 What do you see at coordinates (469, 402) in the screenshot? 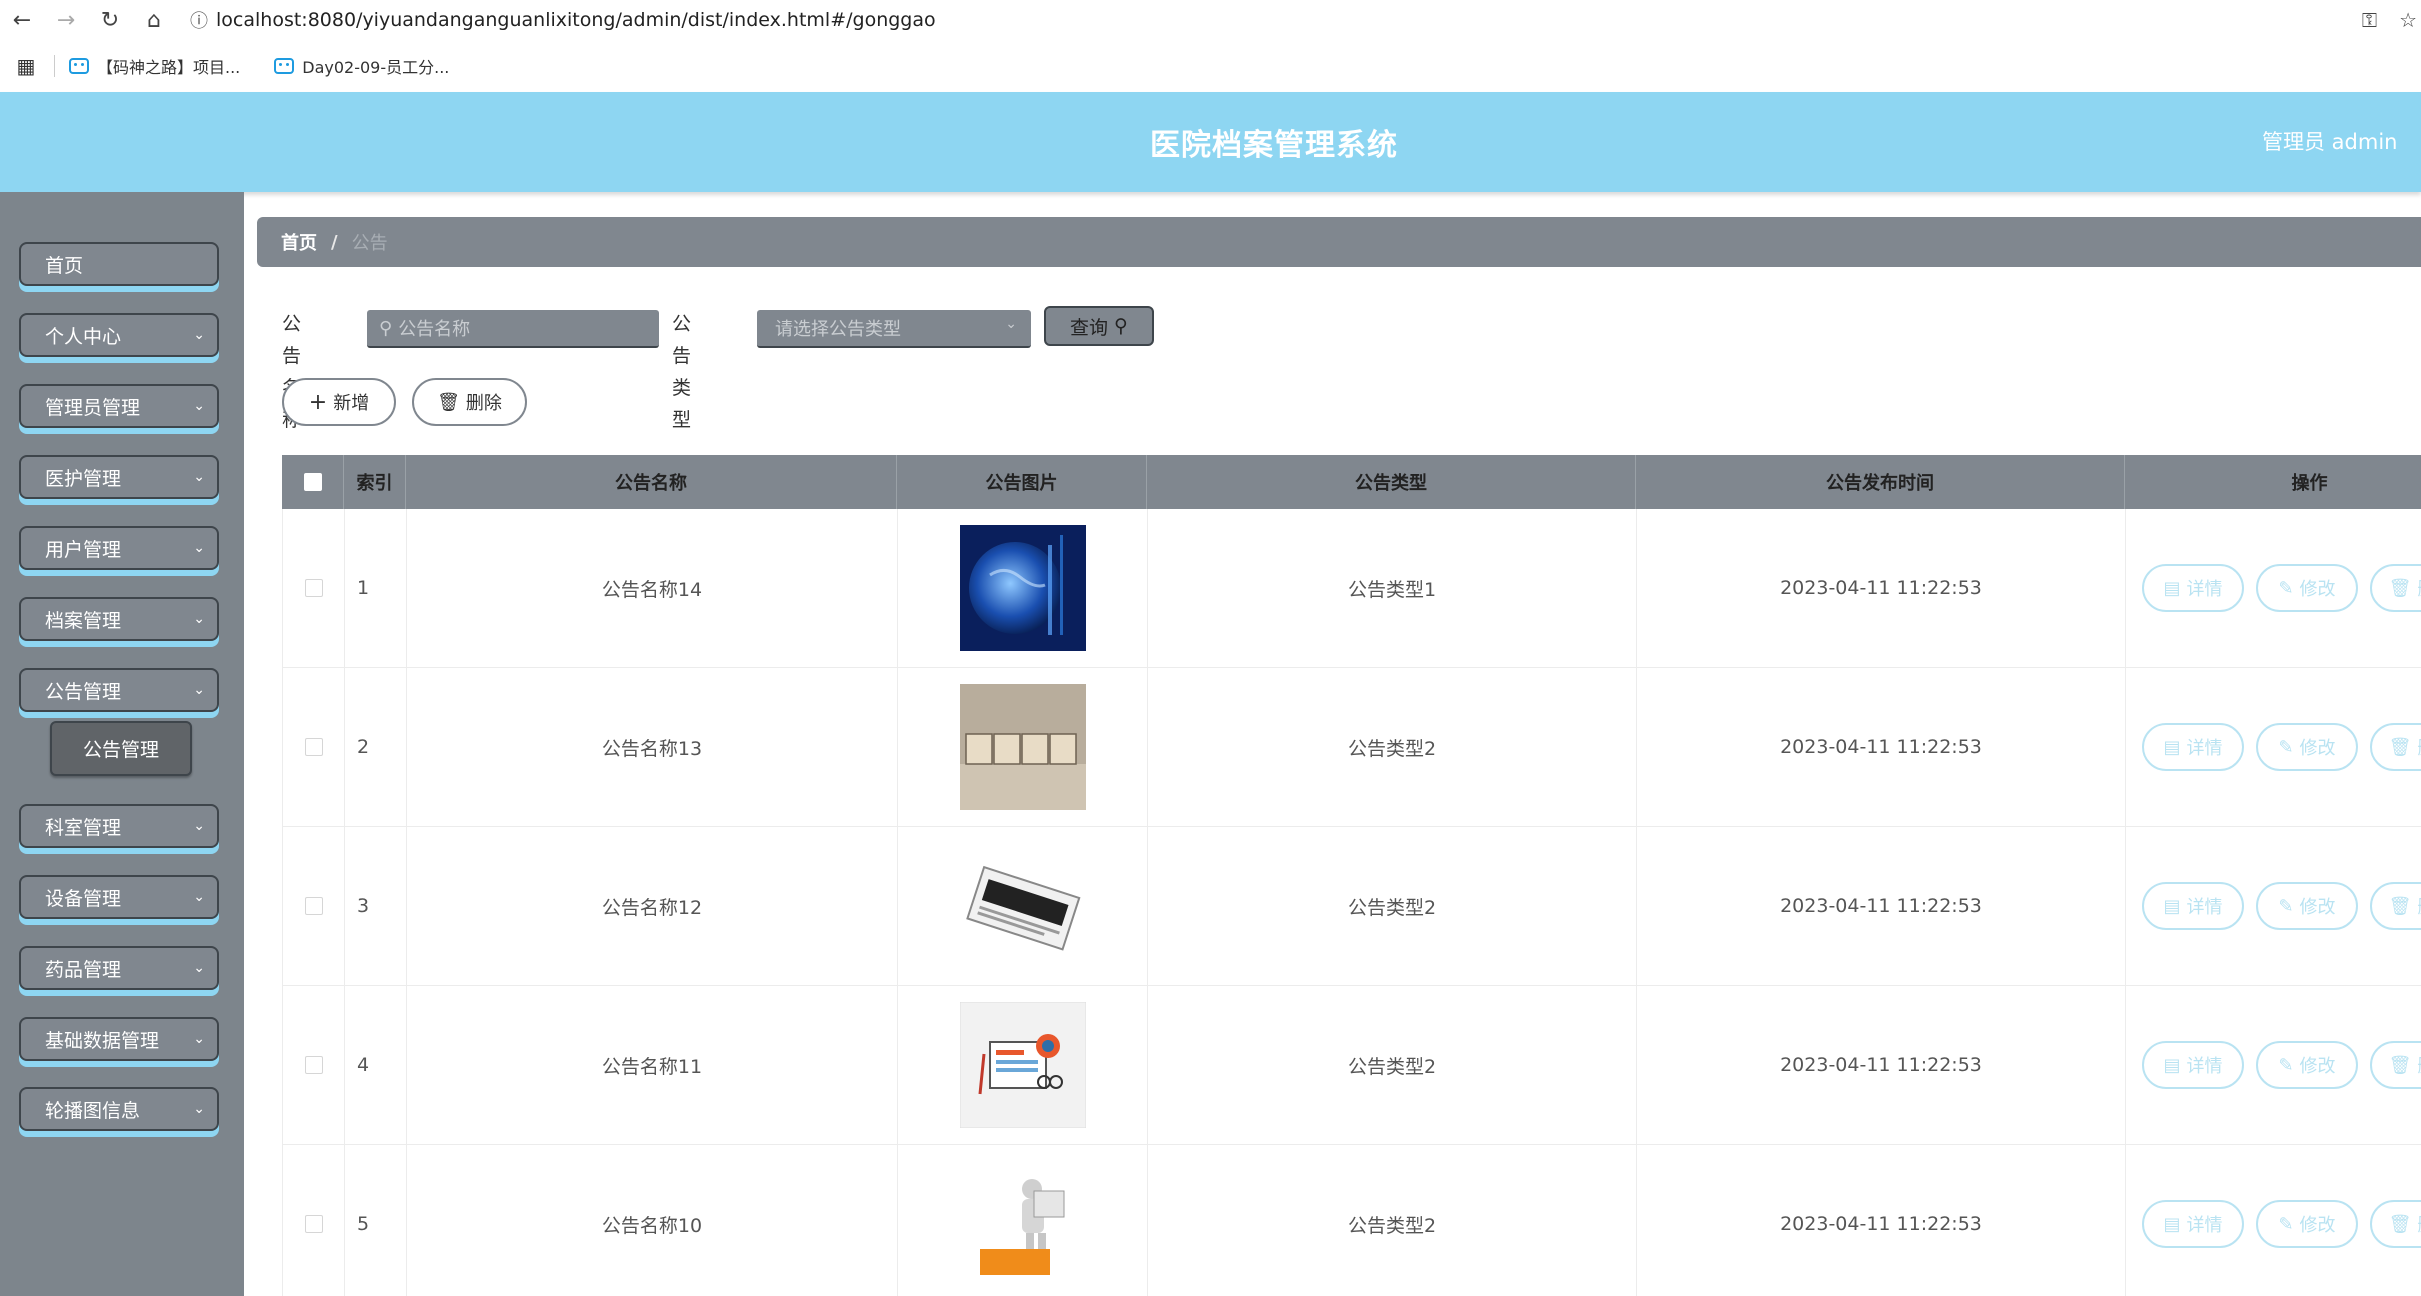
I see `delete-button: 🗑 删除` at bounding box center [469, 402].